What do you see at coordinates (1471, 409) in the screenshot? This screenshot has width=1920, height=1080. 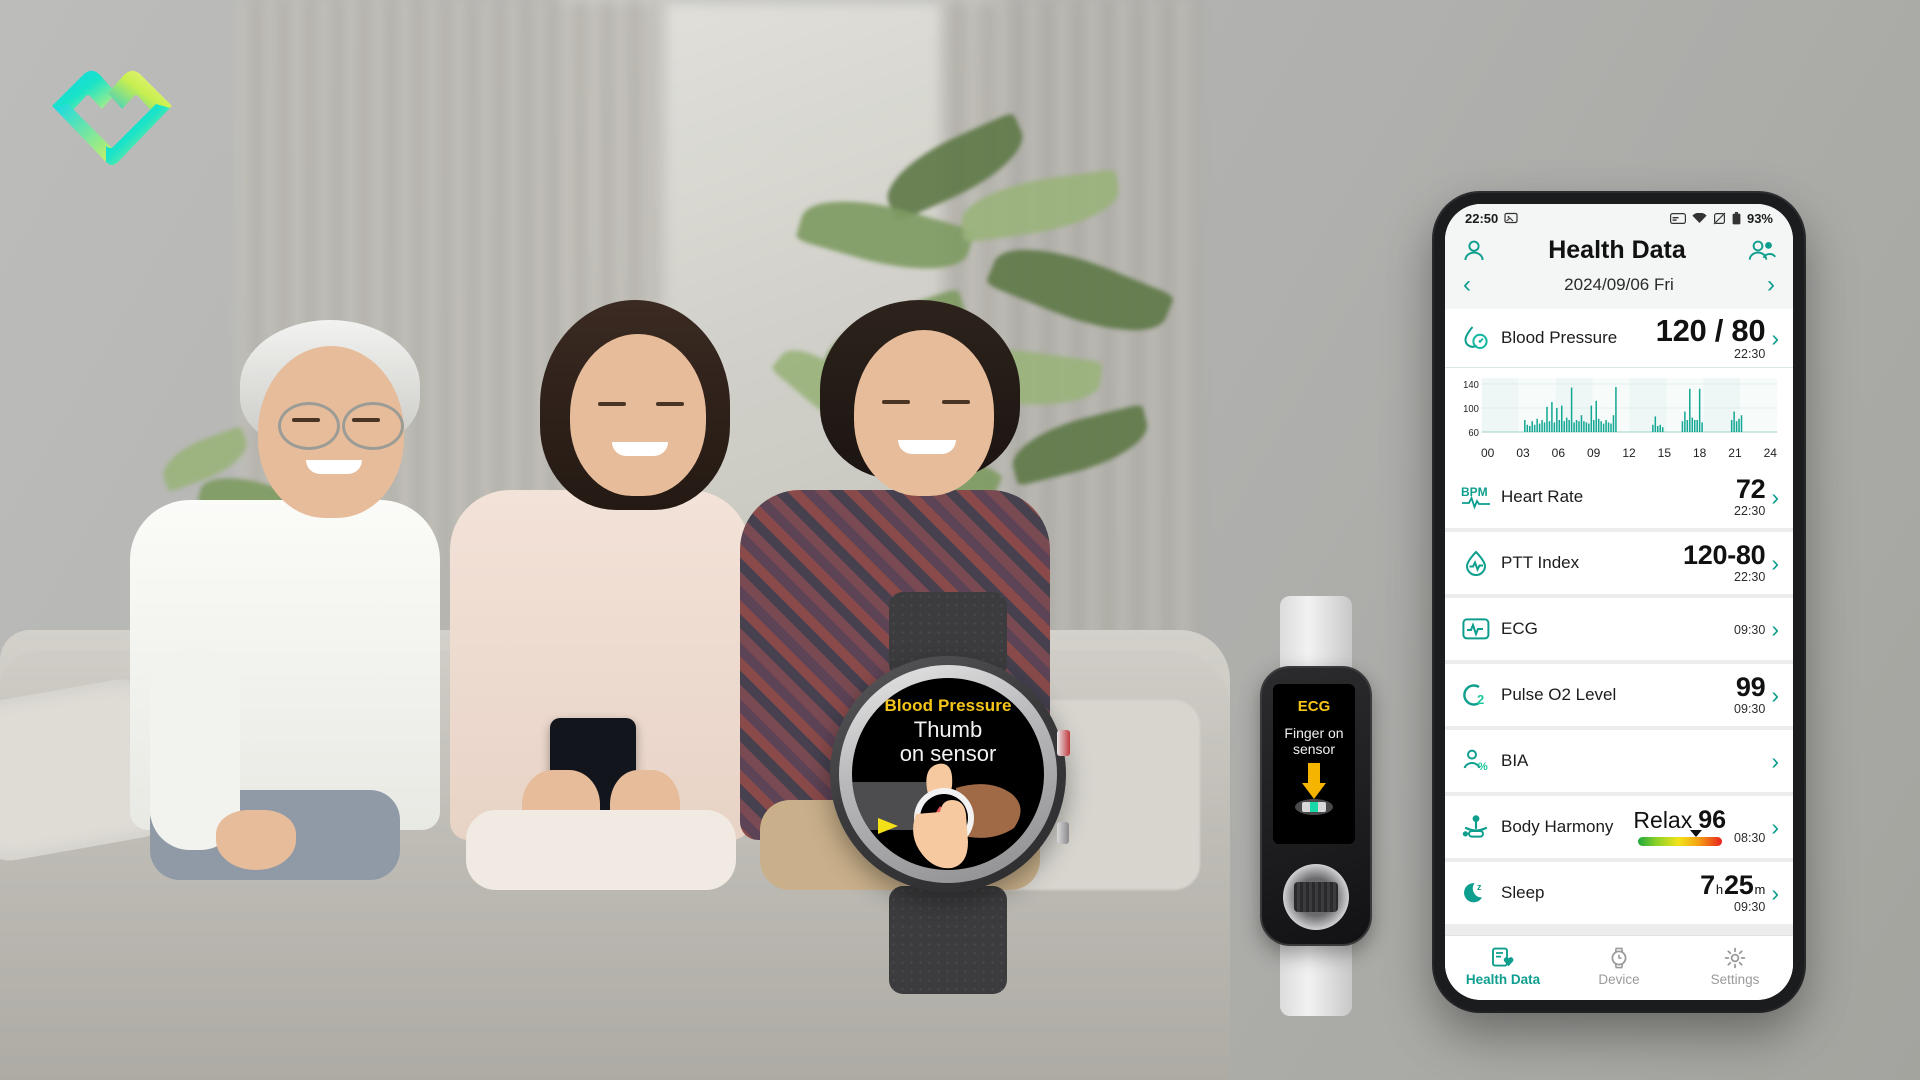 I see `svg-text: 100` at bounding box center [1471, 409].